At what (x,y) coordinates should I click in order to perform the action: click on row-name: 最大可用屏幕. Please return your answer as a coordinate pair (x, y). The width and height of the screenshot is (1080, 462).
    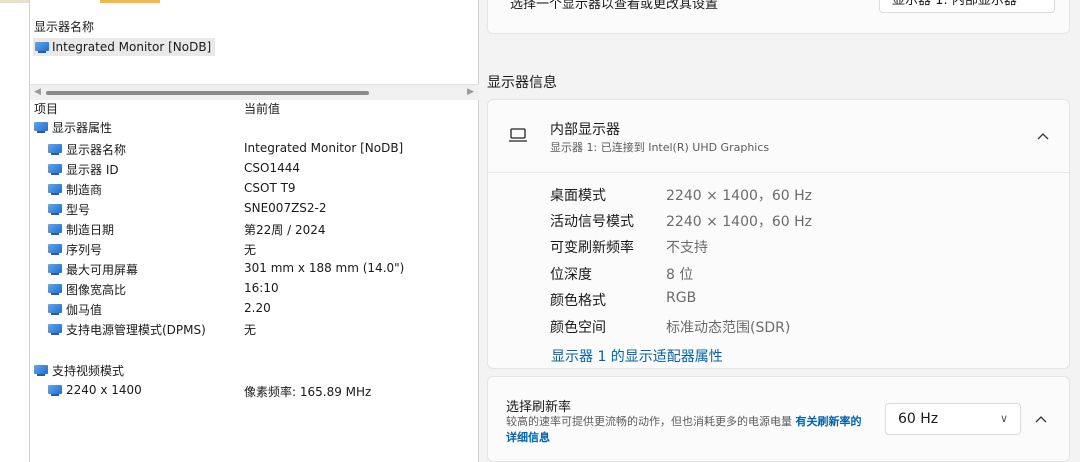
    Looking at the image, I should click on (102, 270).